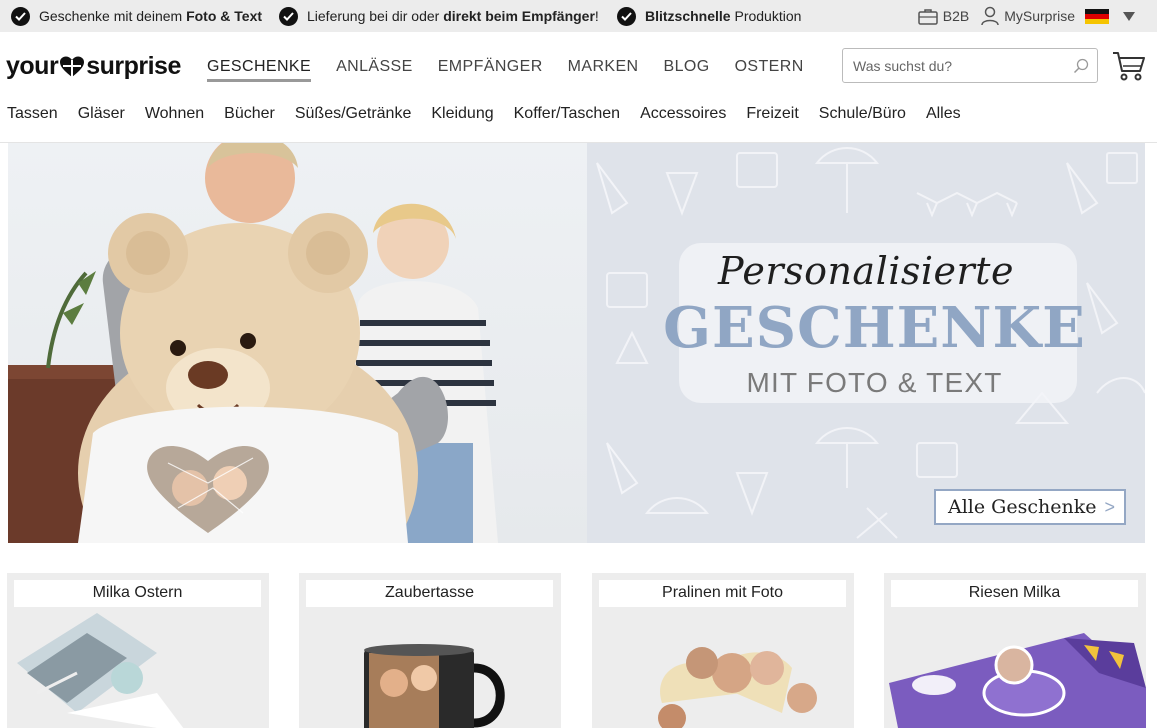 The height and width of the screenshot is (728, 1157). I want to click on usp-item-produktion: Blitzschnelle Produktion, so click(709, 16).